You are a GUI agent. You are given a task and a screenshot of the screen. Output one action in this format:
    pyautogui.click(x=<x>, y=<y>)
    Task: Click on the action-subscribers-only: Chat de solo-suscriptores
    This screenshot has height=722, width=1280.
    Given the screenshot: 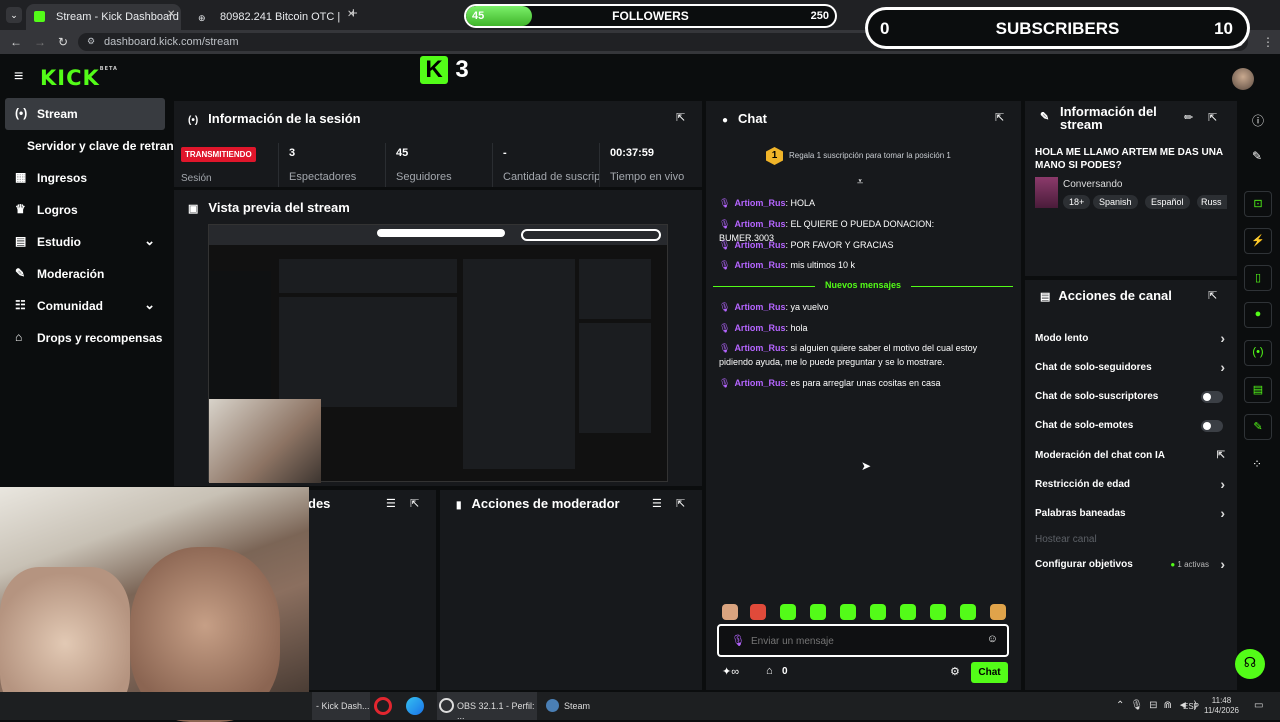 What is the action you would take?
    pyautogui.click(x=1130, y=398)
    